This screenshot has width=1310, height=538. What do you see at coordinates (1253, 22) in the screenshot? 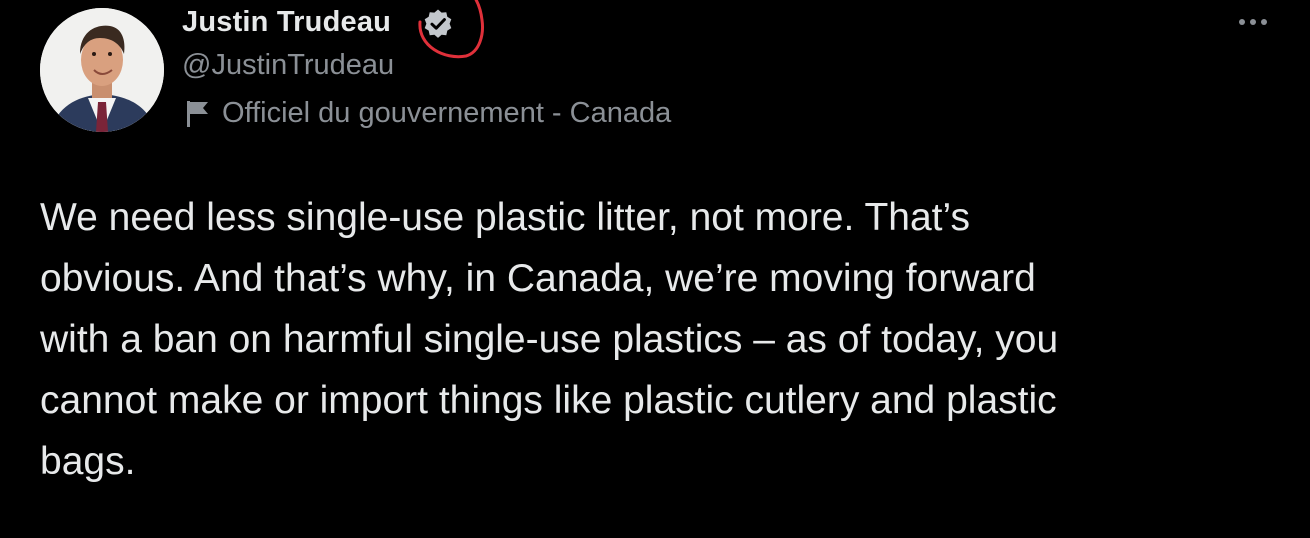
I see `more-options-icon` at bounding box center [1253, 22].